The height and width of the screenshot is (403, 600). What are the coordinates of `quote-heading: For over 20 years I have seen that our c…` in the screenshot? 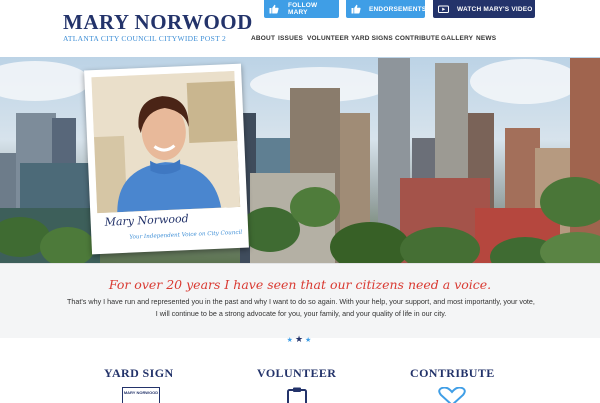 It's located at (300, 284).